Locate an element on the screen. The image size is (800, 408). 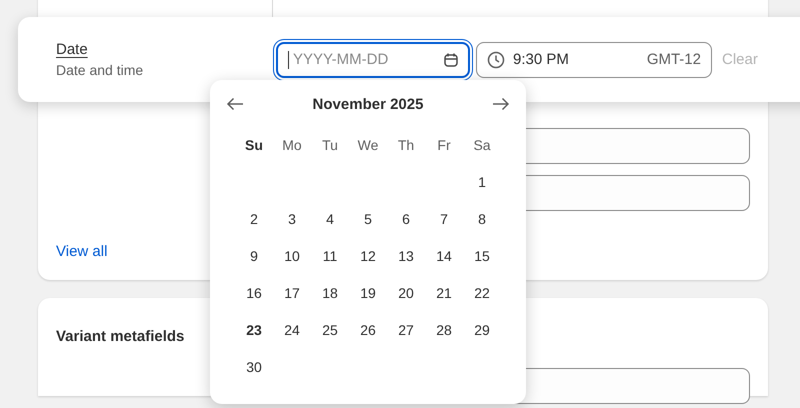
field-label: Date is located at coordinates (72, 49).